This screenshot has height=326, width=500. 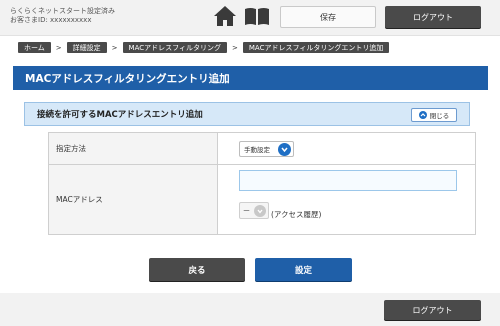 What do you see at coordinates (432, 310) in the screenshot?
I see `footer-logout-button: ログアウト` at bounding box center [432, 310].